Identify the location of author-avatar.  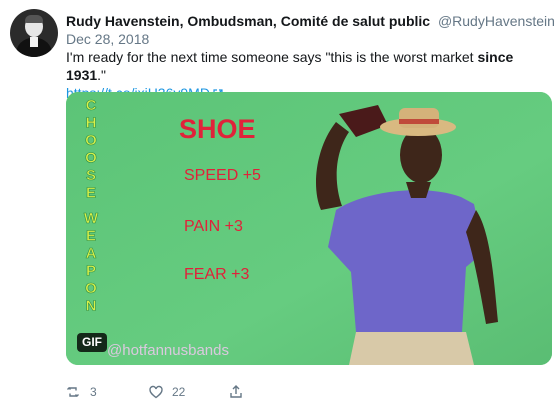
(34, 33).